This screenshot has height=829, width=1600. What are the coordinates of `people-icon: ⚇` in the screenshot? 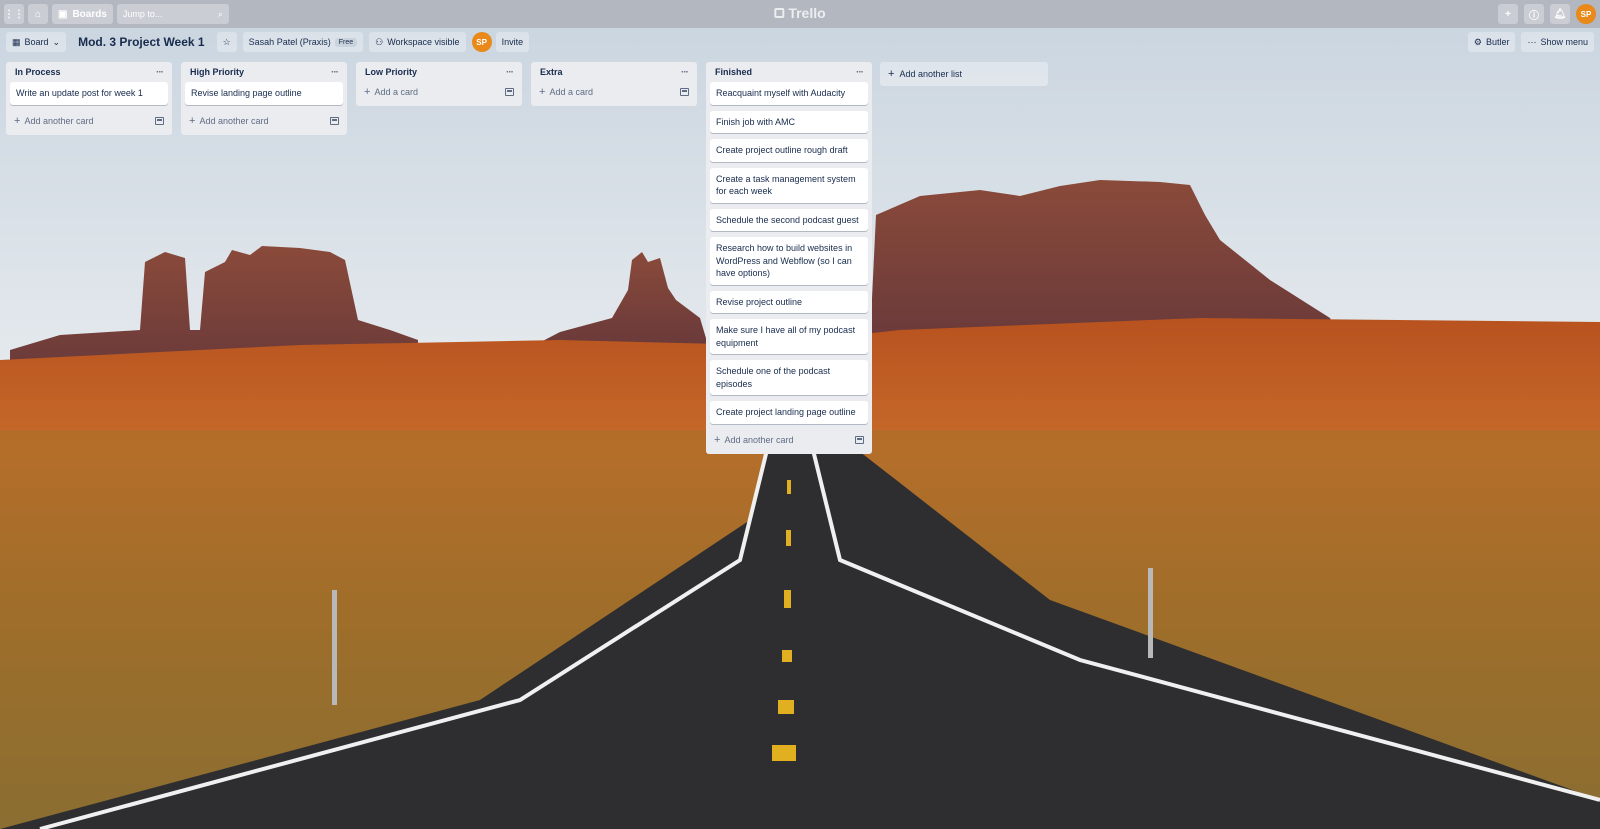 It's located at (379, 41).